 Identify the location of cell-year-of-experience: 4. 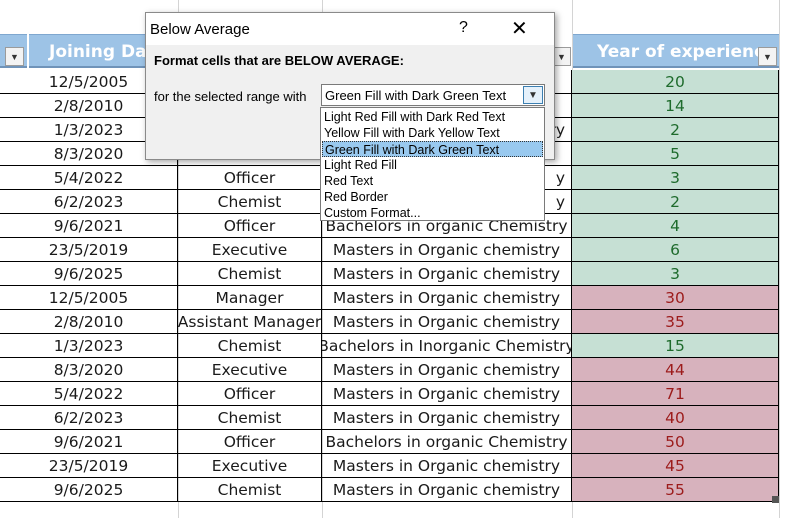
(675, 226).